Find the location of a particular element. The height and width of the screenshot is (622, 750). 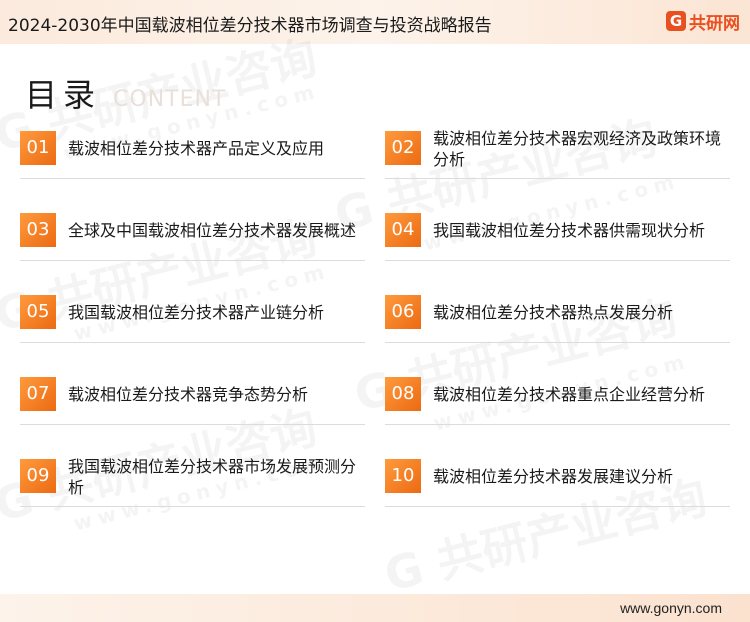

document-title: 2024-2030年中国载波相位差分技术器市场调查与投资战略报告 is located at coordinates (250, 26).